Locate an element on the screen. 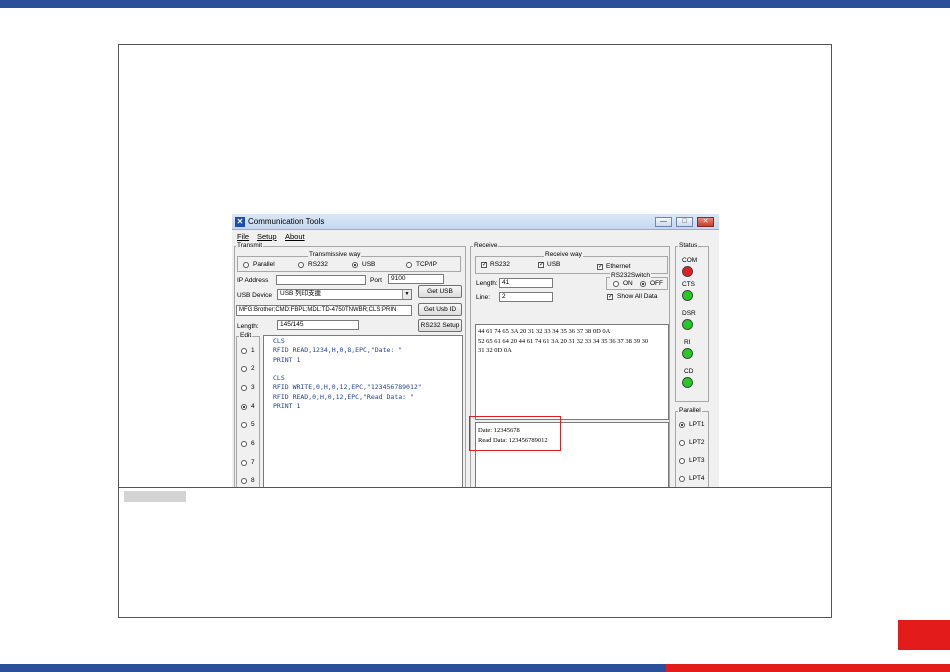 The image size is (950, 672). edit-6-label: 6 is located at coordinates (253, 443).